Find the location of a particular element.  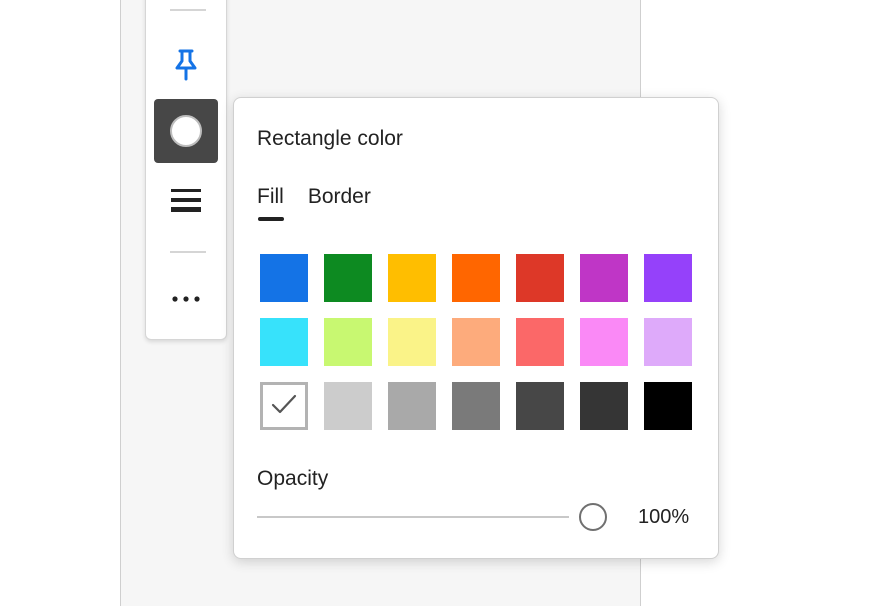

color-swatch-selected is located at coordinates (284, 406).